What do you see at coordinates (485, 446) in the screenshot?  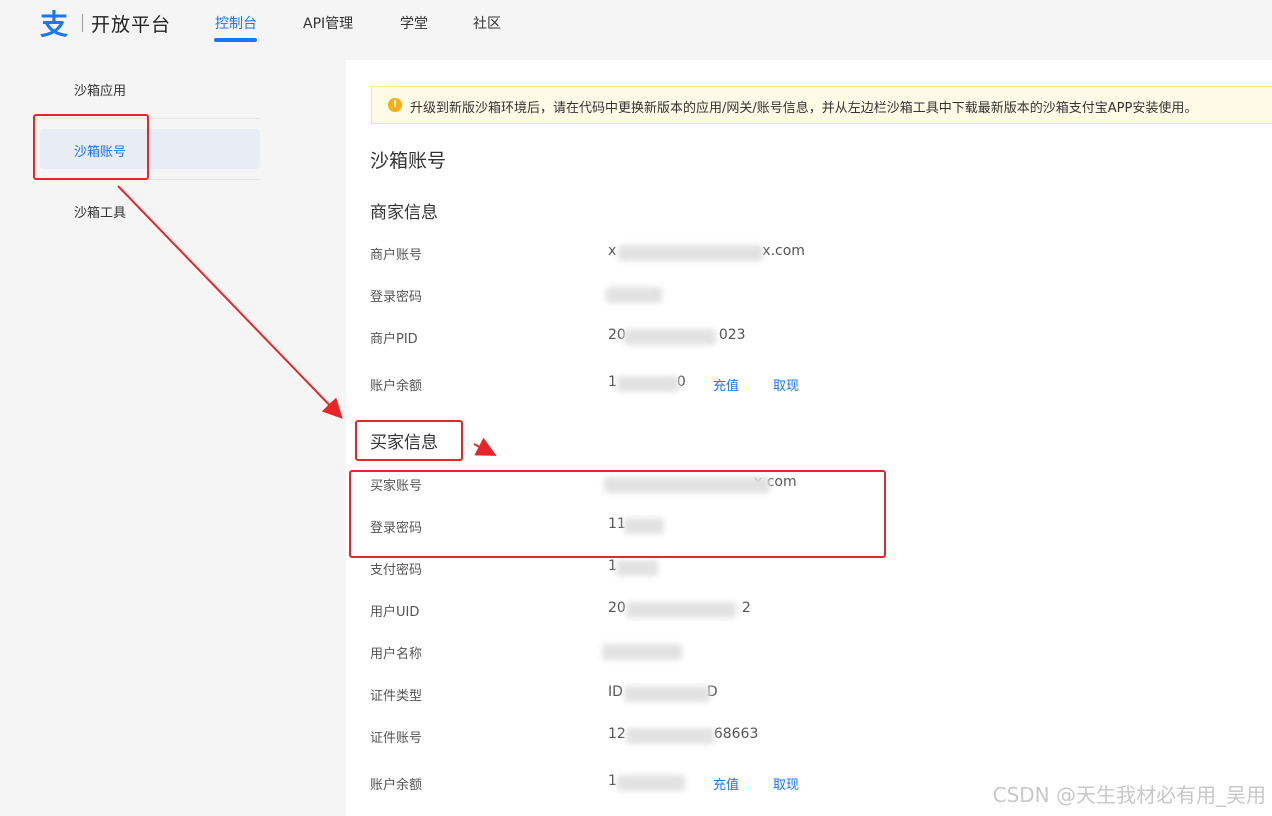 I see `arrow-buyer-title` at bounding box center [485, 446].